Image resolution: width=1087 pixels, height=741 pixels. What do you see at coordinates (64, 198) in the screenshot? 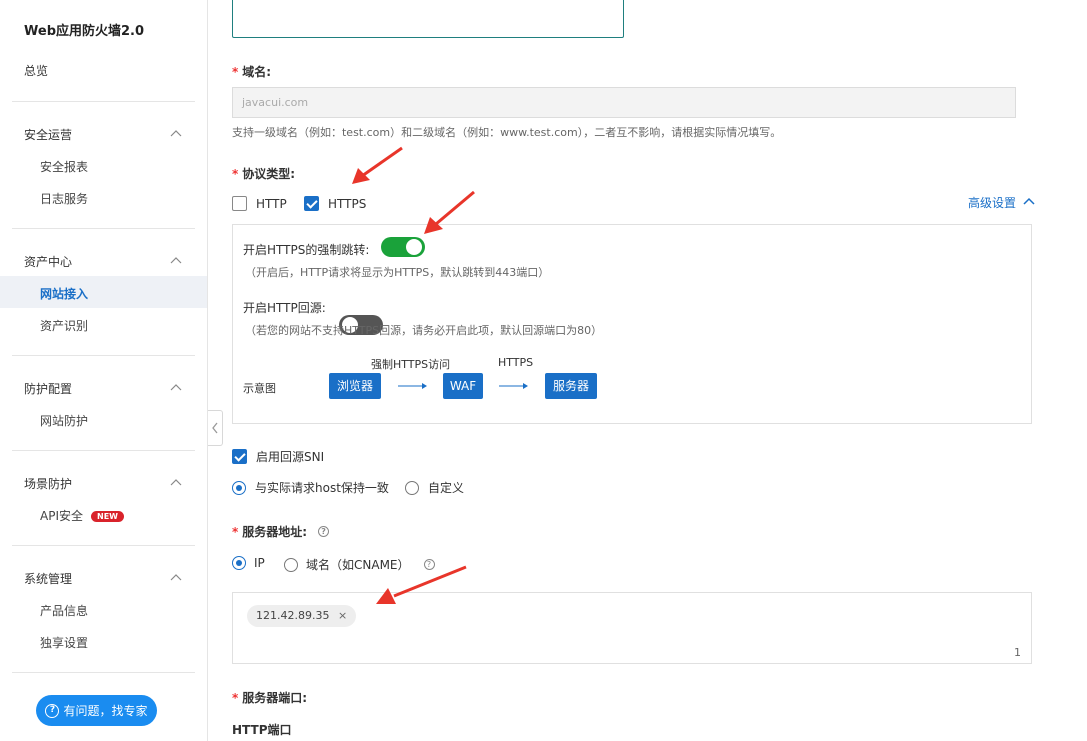
I see `sidebar-item-log-service: 日志服务` at bounding box center [64, 198].